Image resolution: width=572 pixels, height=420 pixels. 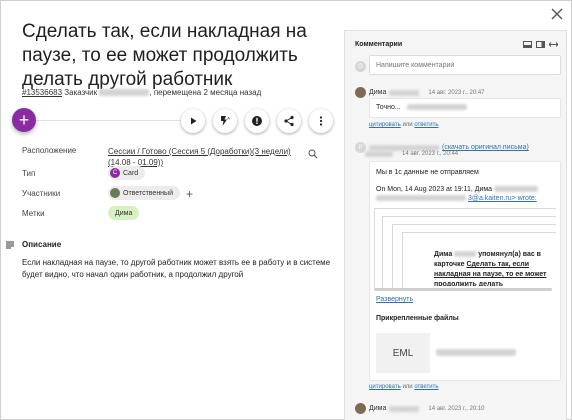 What do you see at coordinates (502, 198) in the screenshot?
I see `email-address-link: 3@a.kaiten.ru> wrote:` at bounding box center [502, 198].